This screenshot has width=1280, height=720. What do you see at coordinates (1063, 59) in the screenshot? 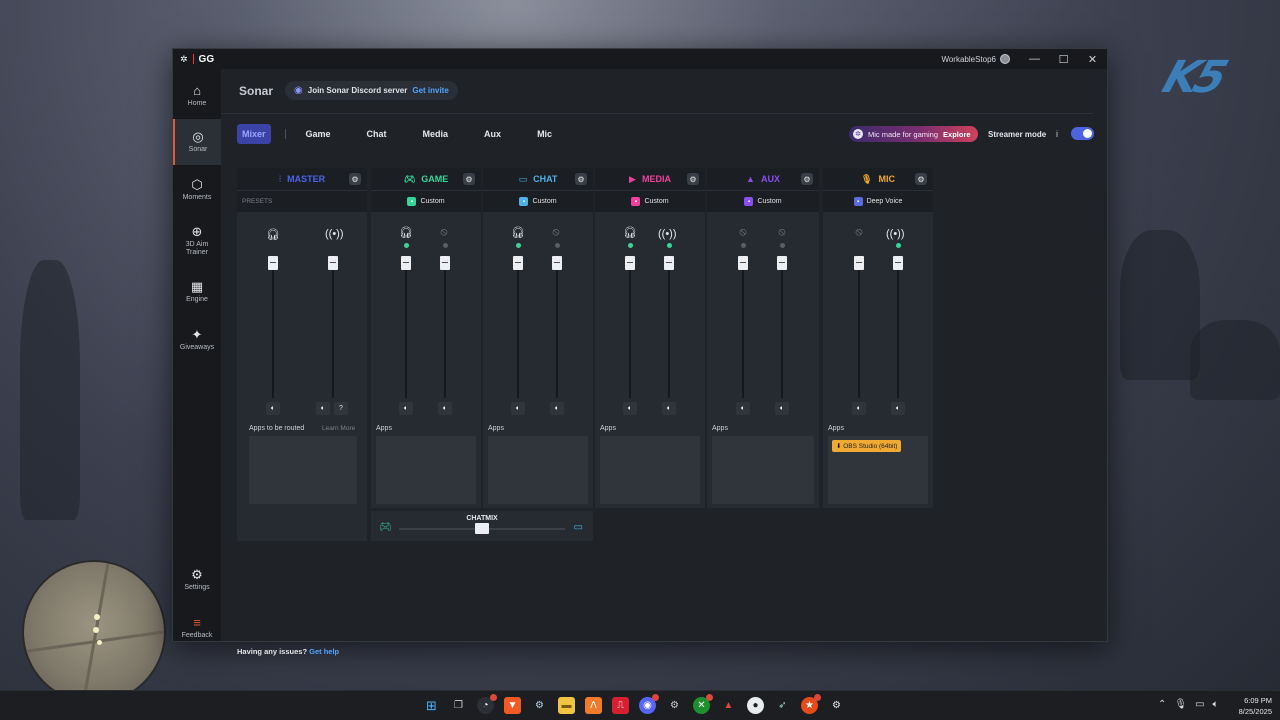
I see `maximize-button: ☐` at bounding box center [1063, 59].